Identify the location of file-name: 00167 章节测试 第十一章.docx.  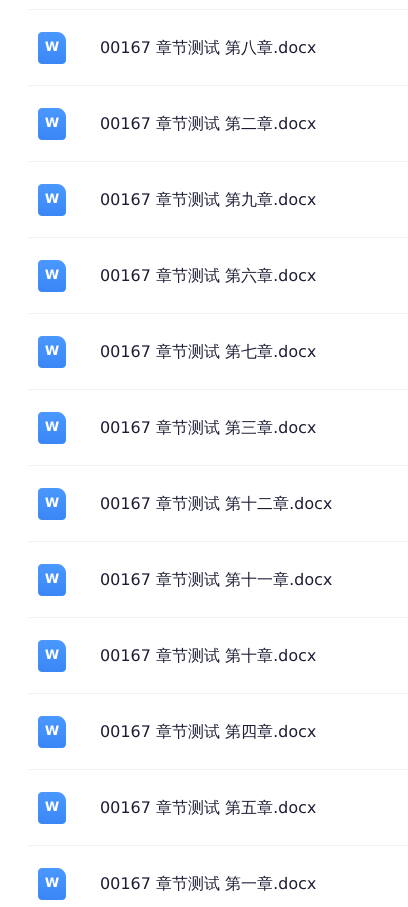
(216, 579).